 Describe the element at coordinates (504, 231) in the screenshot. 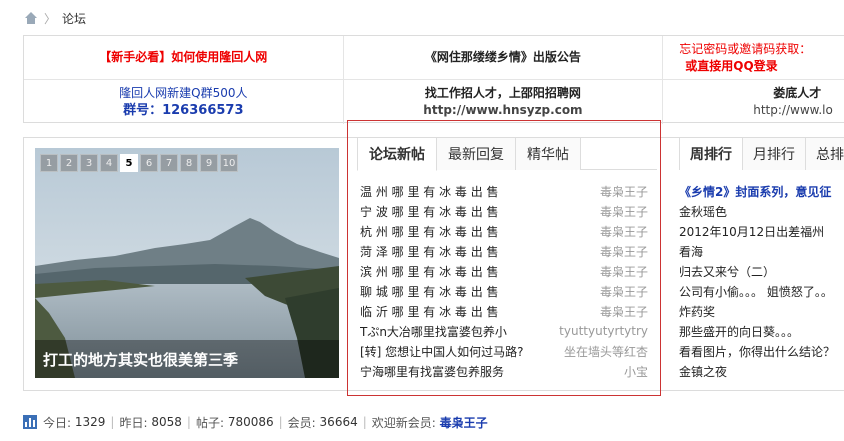

I see `post-row: 杭 州 哪 里 有 冰 毒 出 售 毒枭王子` at that location.